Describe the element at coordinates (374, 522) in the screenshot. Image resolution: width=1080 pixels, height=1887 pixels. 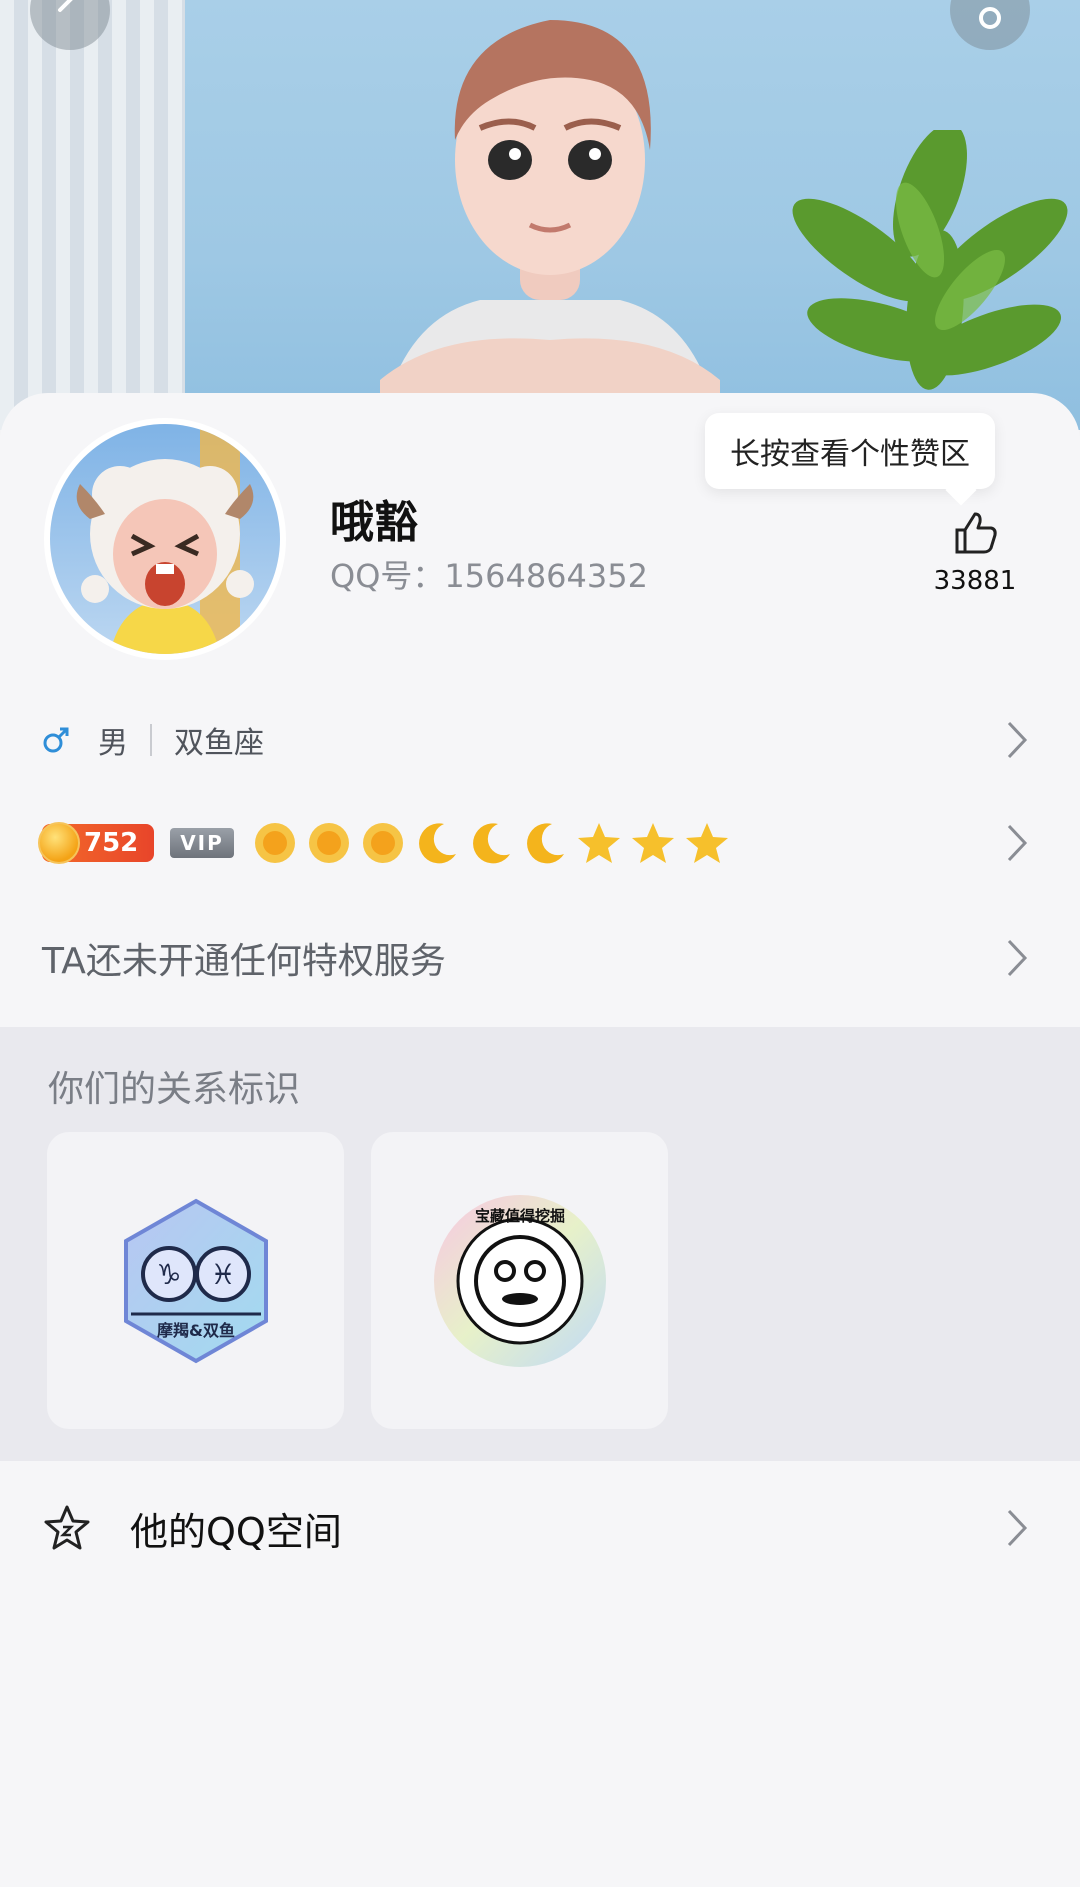
I see `nickname: 哦豁` at that location.